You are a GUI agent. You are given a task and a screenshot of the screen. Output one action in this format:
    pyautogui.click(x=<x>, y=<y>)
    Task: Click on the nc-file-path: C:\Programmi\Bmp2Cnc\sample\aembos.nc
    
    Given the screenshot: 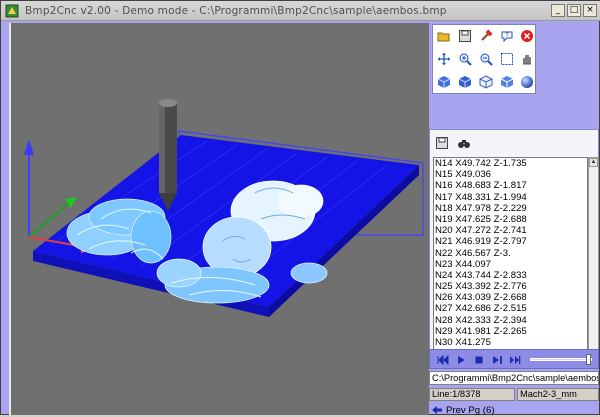 What is the action you would take?
    pyautogui.click(x=514, y=378)
    